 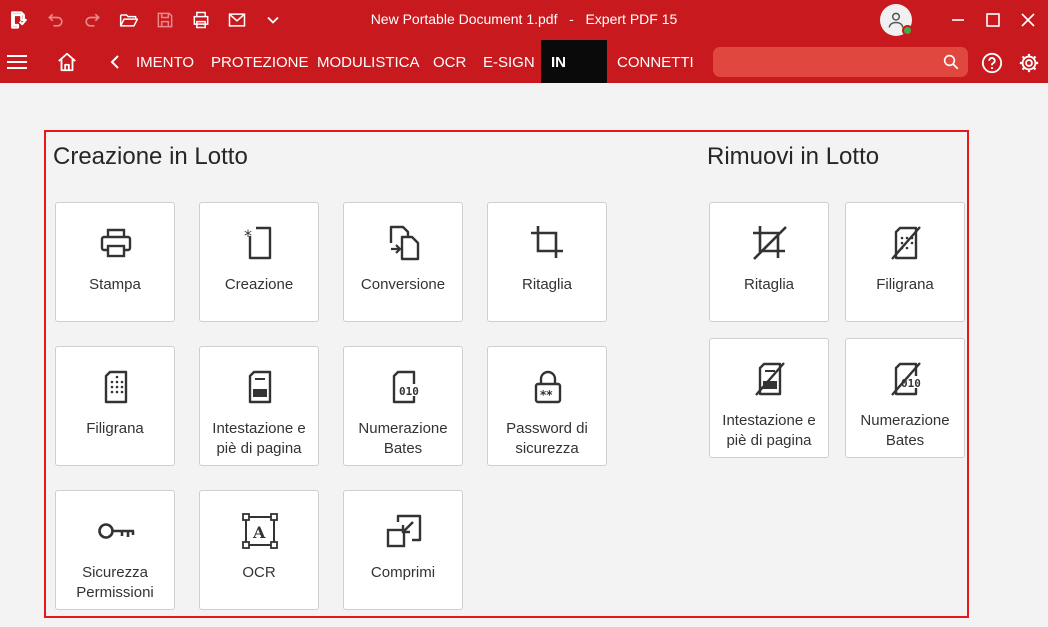 I want to click on batch-security-permissions-button: Sicurezza Permissioni, so click(x=115, y=550).